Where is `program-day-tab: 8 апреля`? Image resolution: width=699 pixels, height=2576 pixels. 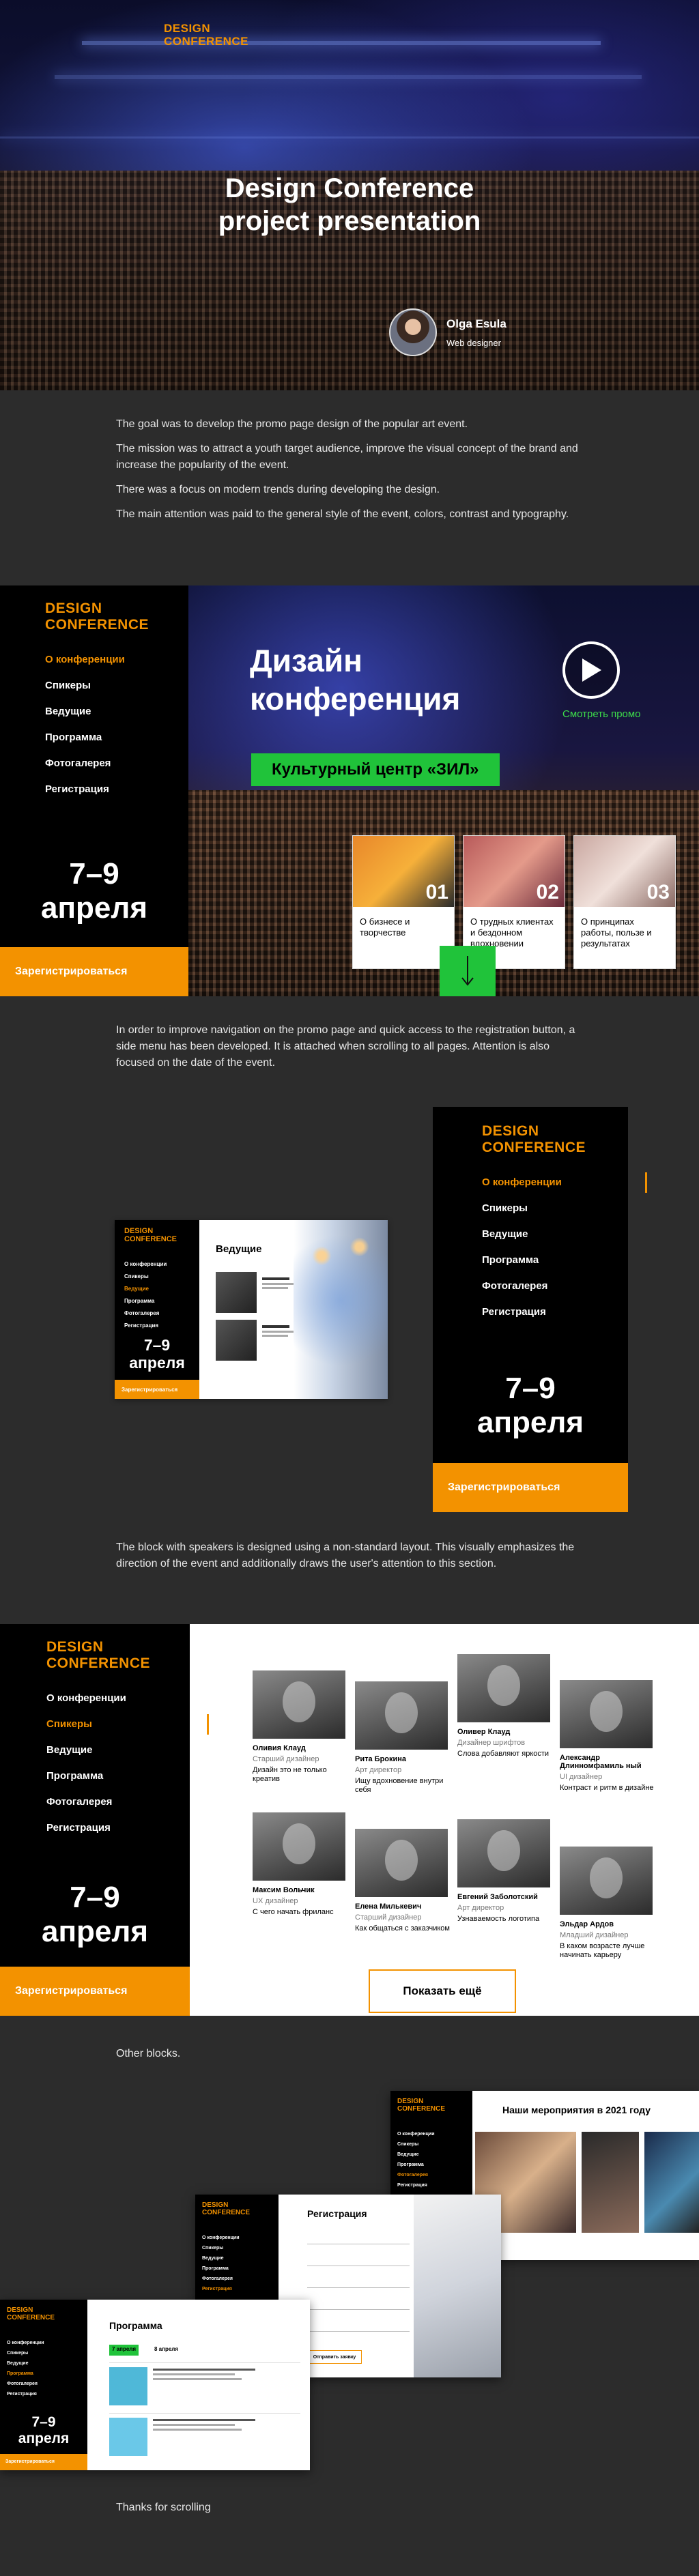 program-day-tab: 8 апреля is located at coordinates (166, 2350).